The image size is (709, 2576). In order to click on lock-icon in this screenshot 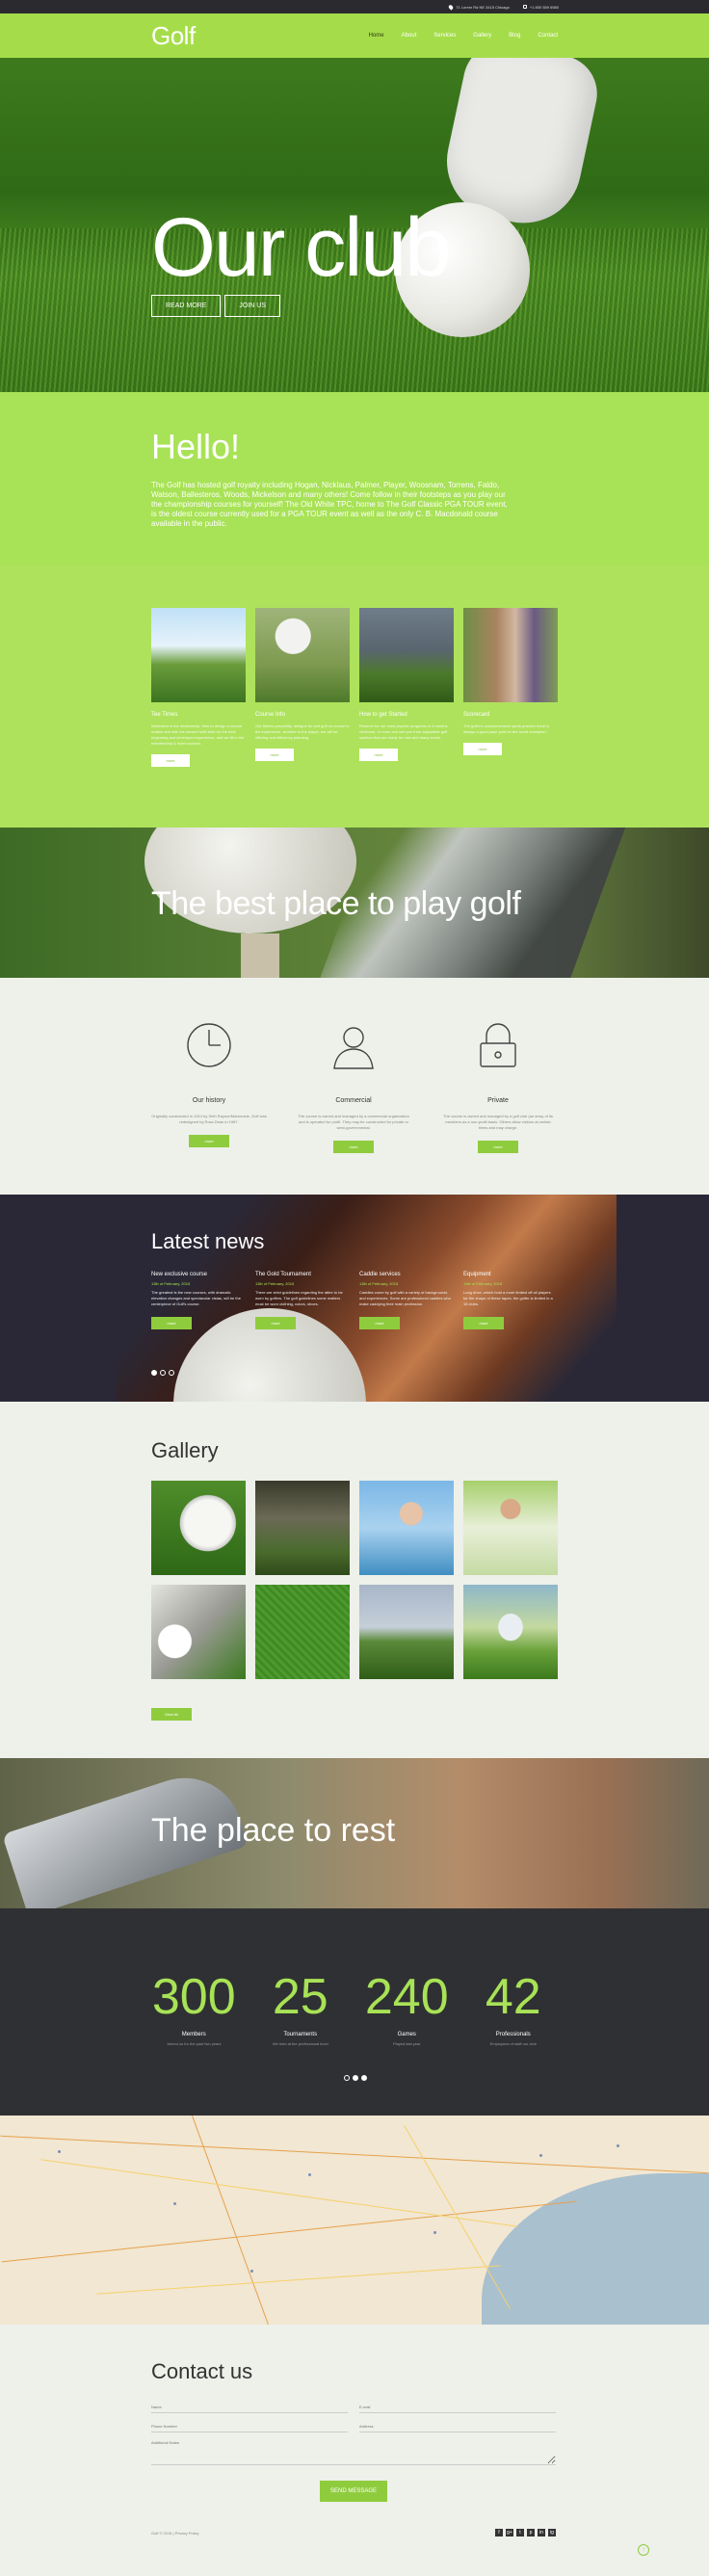, I will do `click(498, 1045)`.